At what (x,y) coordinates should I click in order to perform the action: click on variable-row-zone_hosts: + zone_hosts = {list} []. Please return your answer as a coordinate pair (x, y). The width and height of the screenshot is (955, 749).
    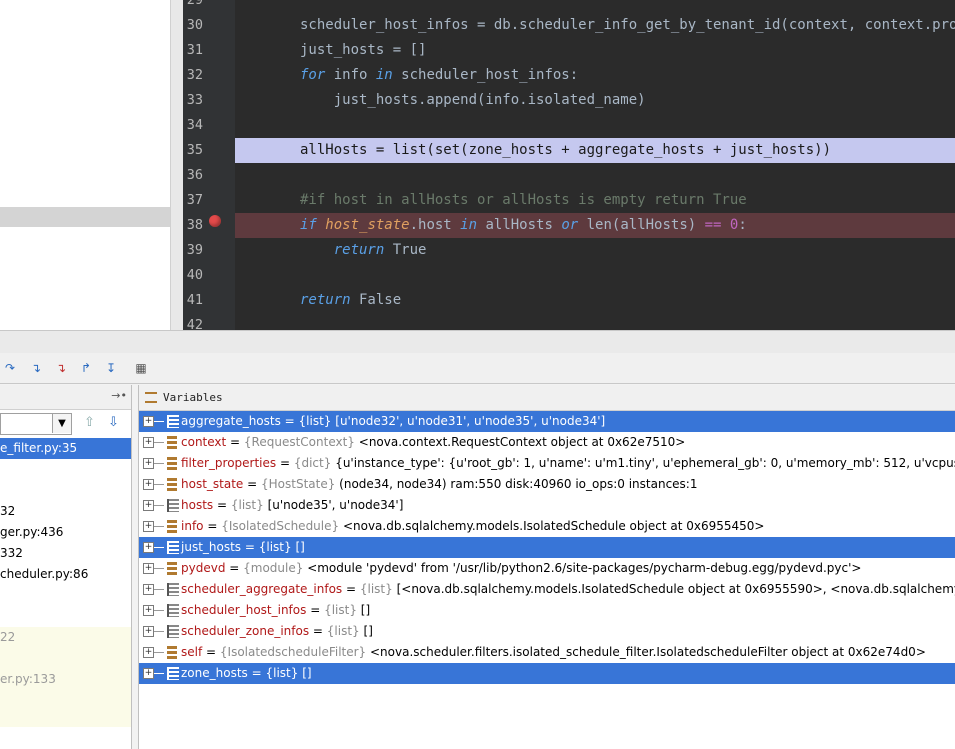
    Looking at the image, I should click on (547, 673).